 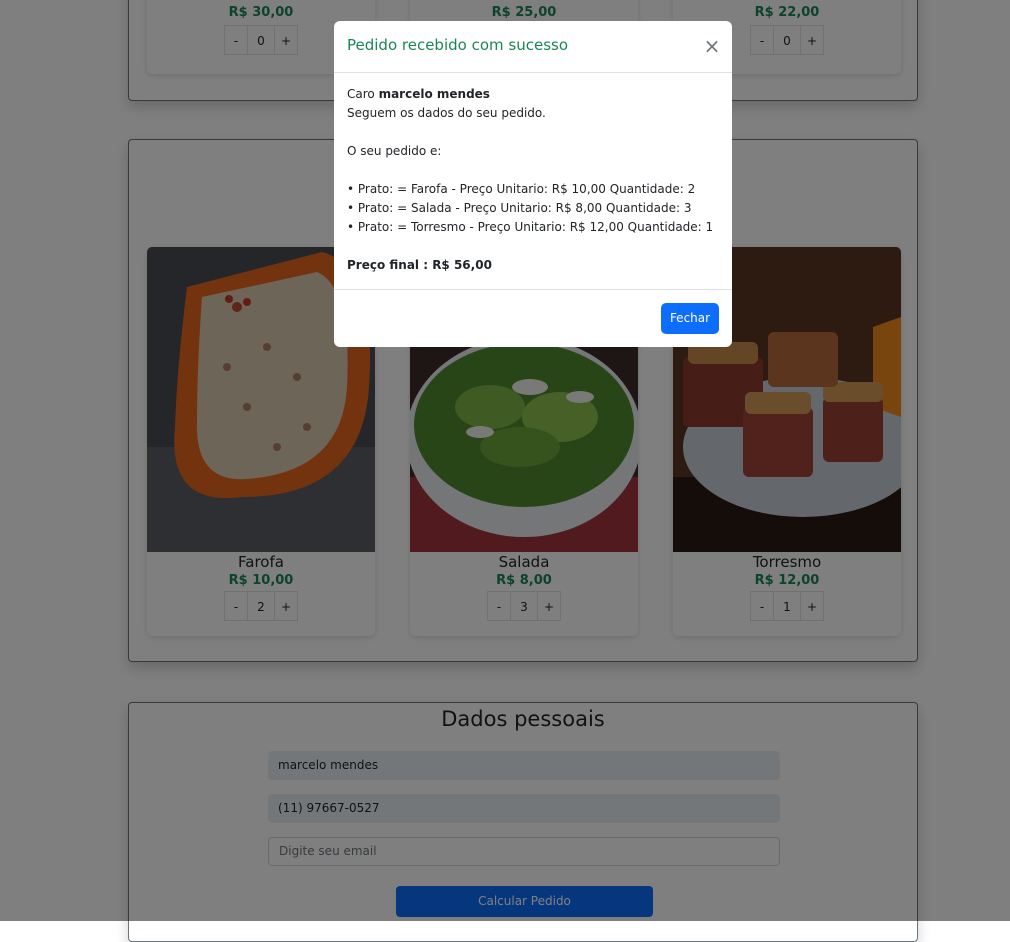 I want to click on close-icon: ×, so click(x=712, y=46).